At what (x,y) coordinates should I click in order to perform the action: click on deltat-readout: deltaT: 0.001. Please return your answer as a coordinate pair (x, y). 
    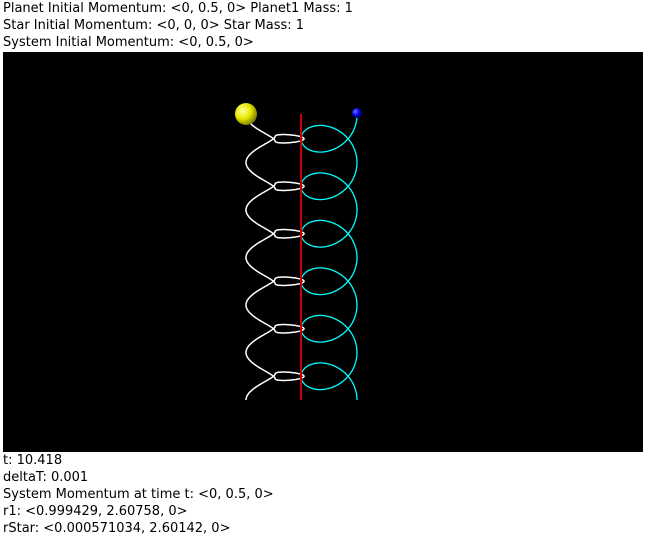
    Looking at the image, I should click on (46, 477).